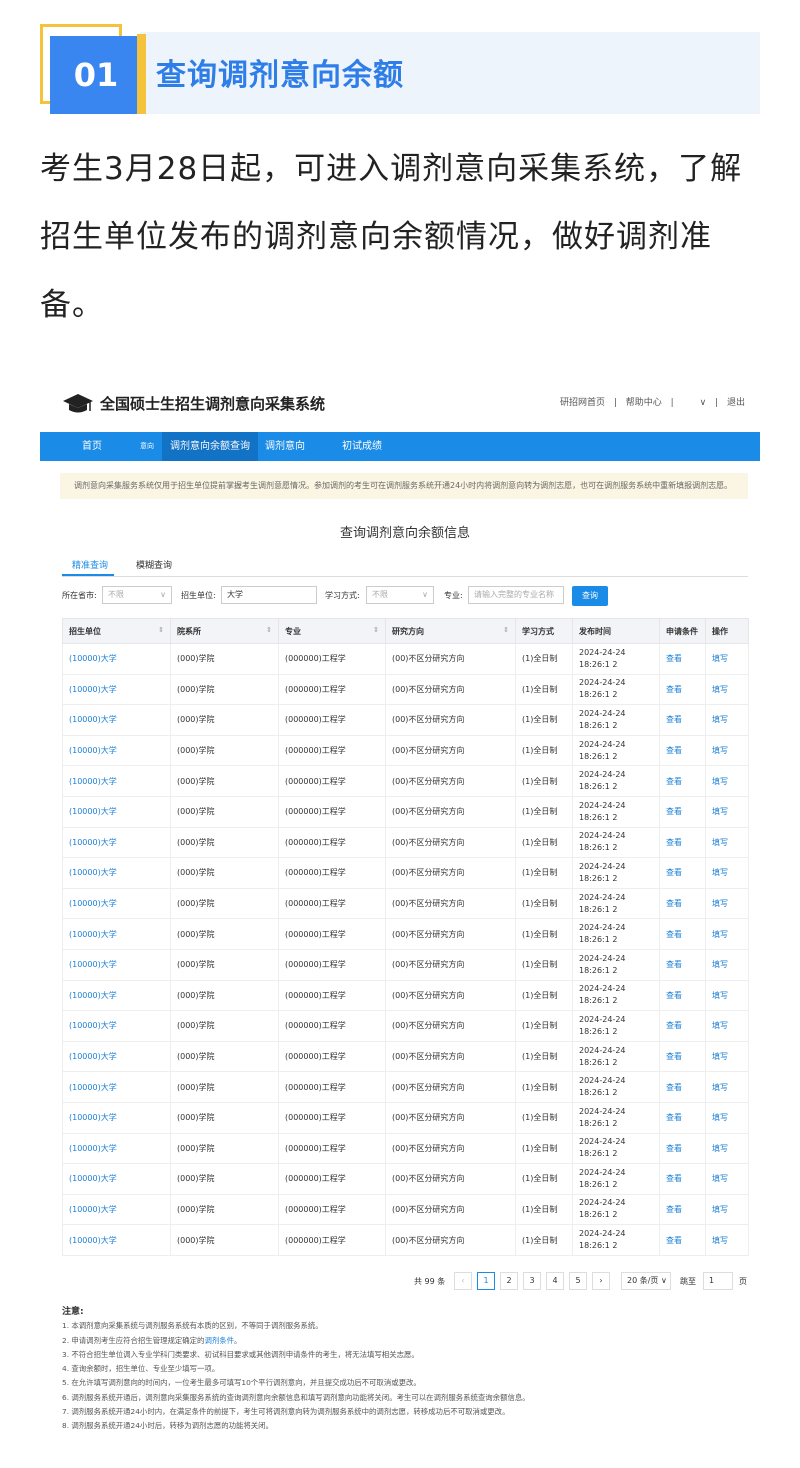 The height and width of the screenshot is (1468, 800). Describe the element at coordinates (590, 596) in the screenshot. I see `search-button: 查询` at that location.